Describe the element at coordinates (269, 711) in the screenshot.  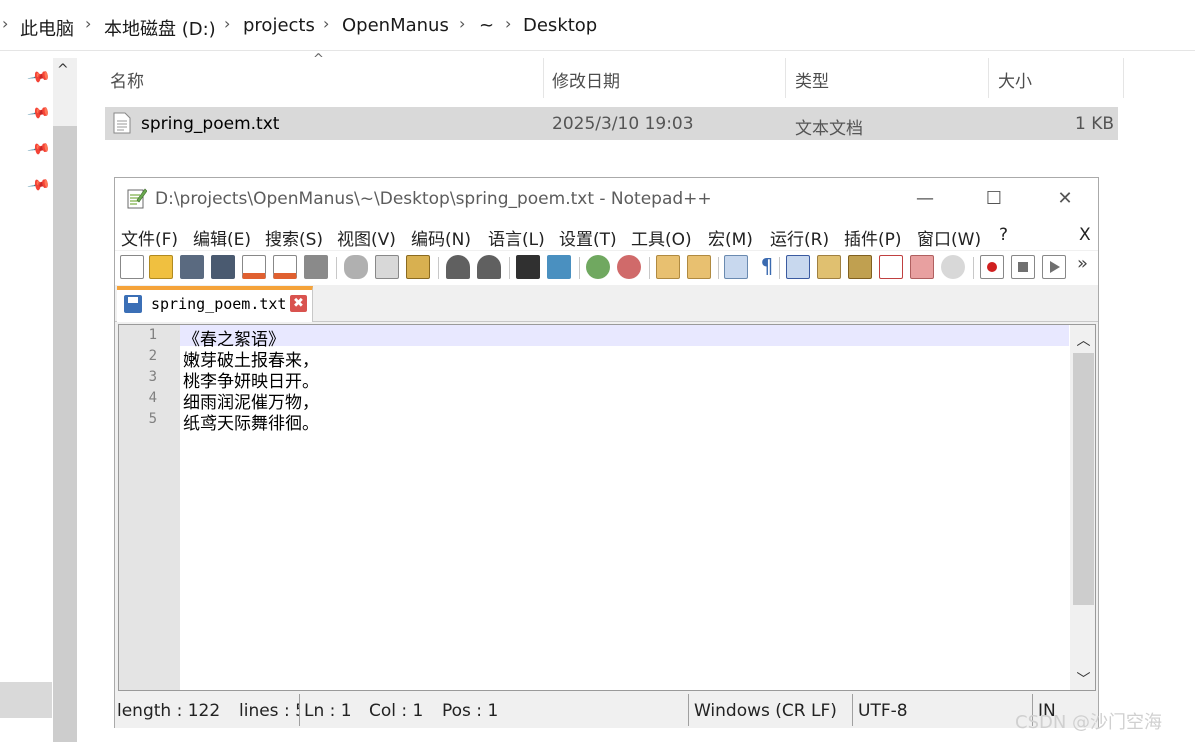
I see `status-lines: lines : 5` at that location.